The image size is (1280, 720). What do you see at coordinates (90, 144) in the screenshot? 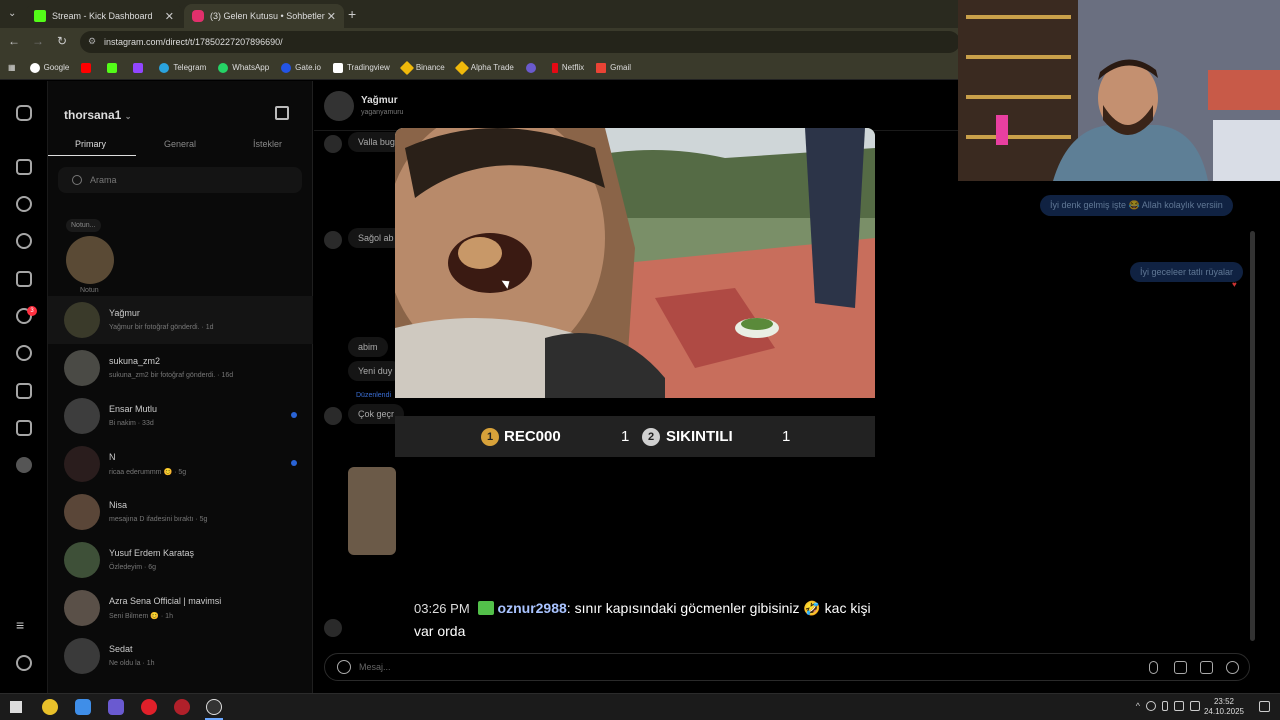
I see `tab-primary: Primary` at bounding box center [90, 144].